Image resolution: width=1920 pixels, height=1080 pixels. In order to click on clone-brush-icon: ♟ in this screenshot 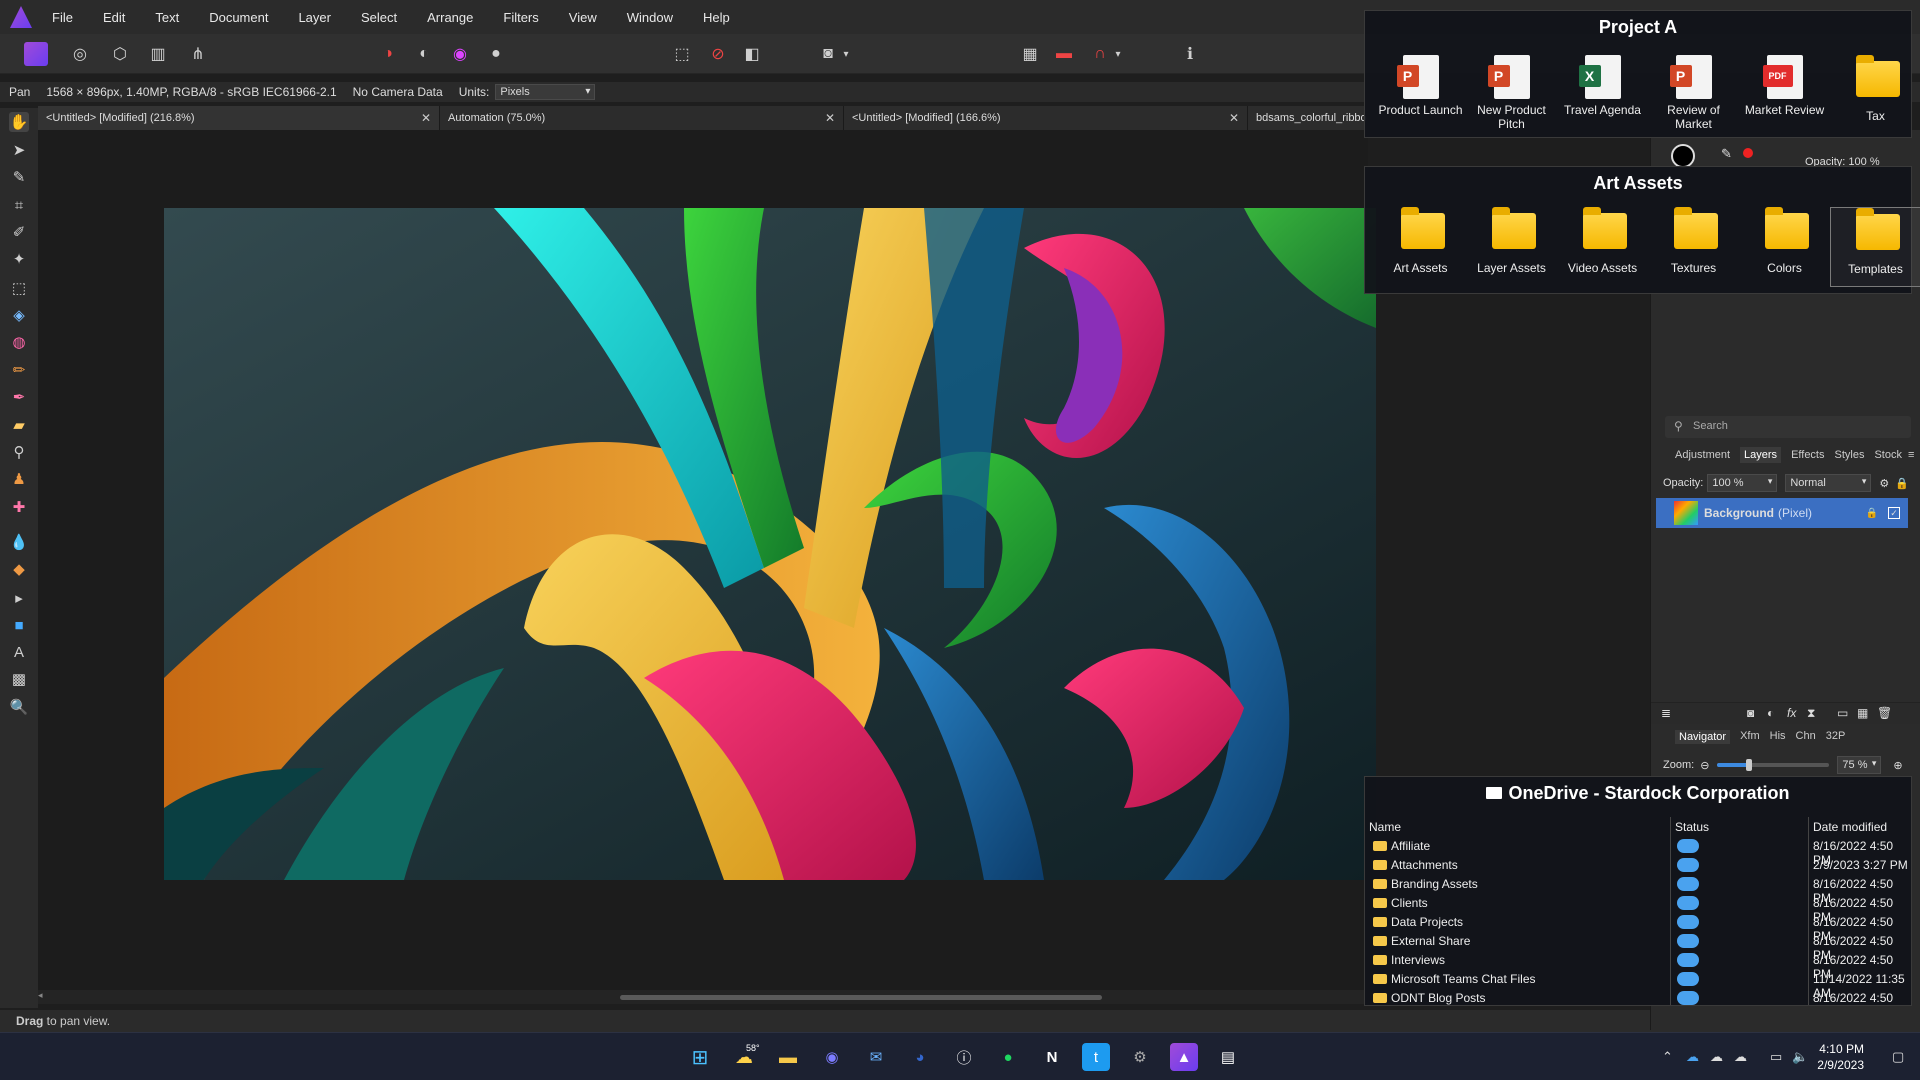, I will do `click(19, 479)`.